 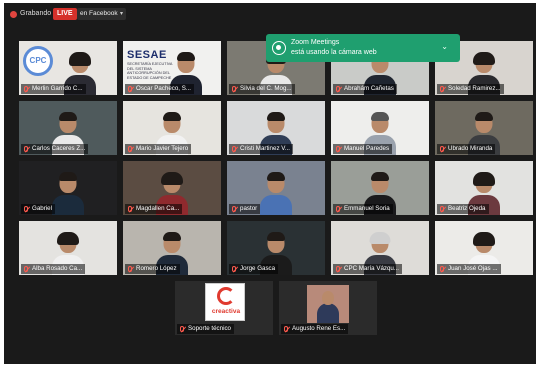 I want to click on live-stream-target-dropdown: en Facebook ▾, so click(x=101, y=14).